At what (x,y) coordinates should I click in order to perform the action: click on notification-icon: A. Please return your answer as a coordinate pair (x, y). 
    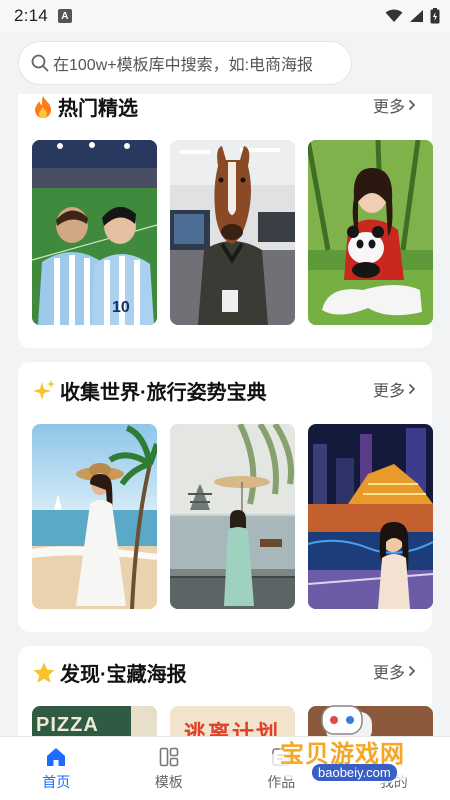
    Looking at the image, I should click on (64, 16).